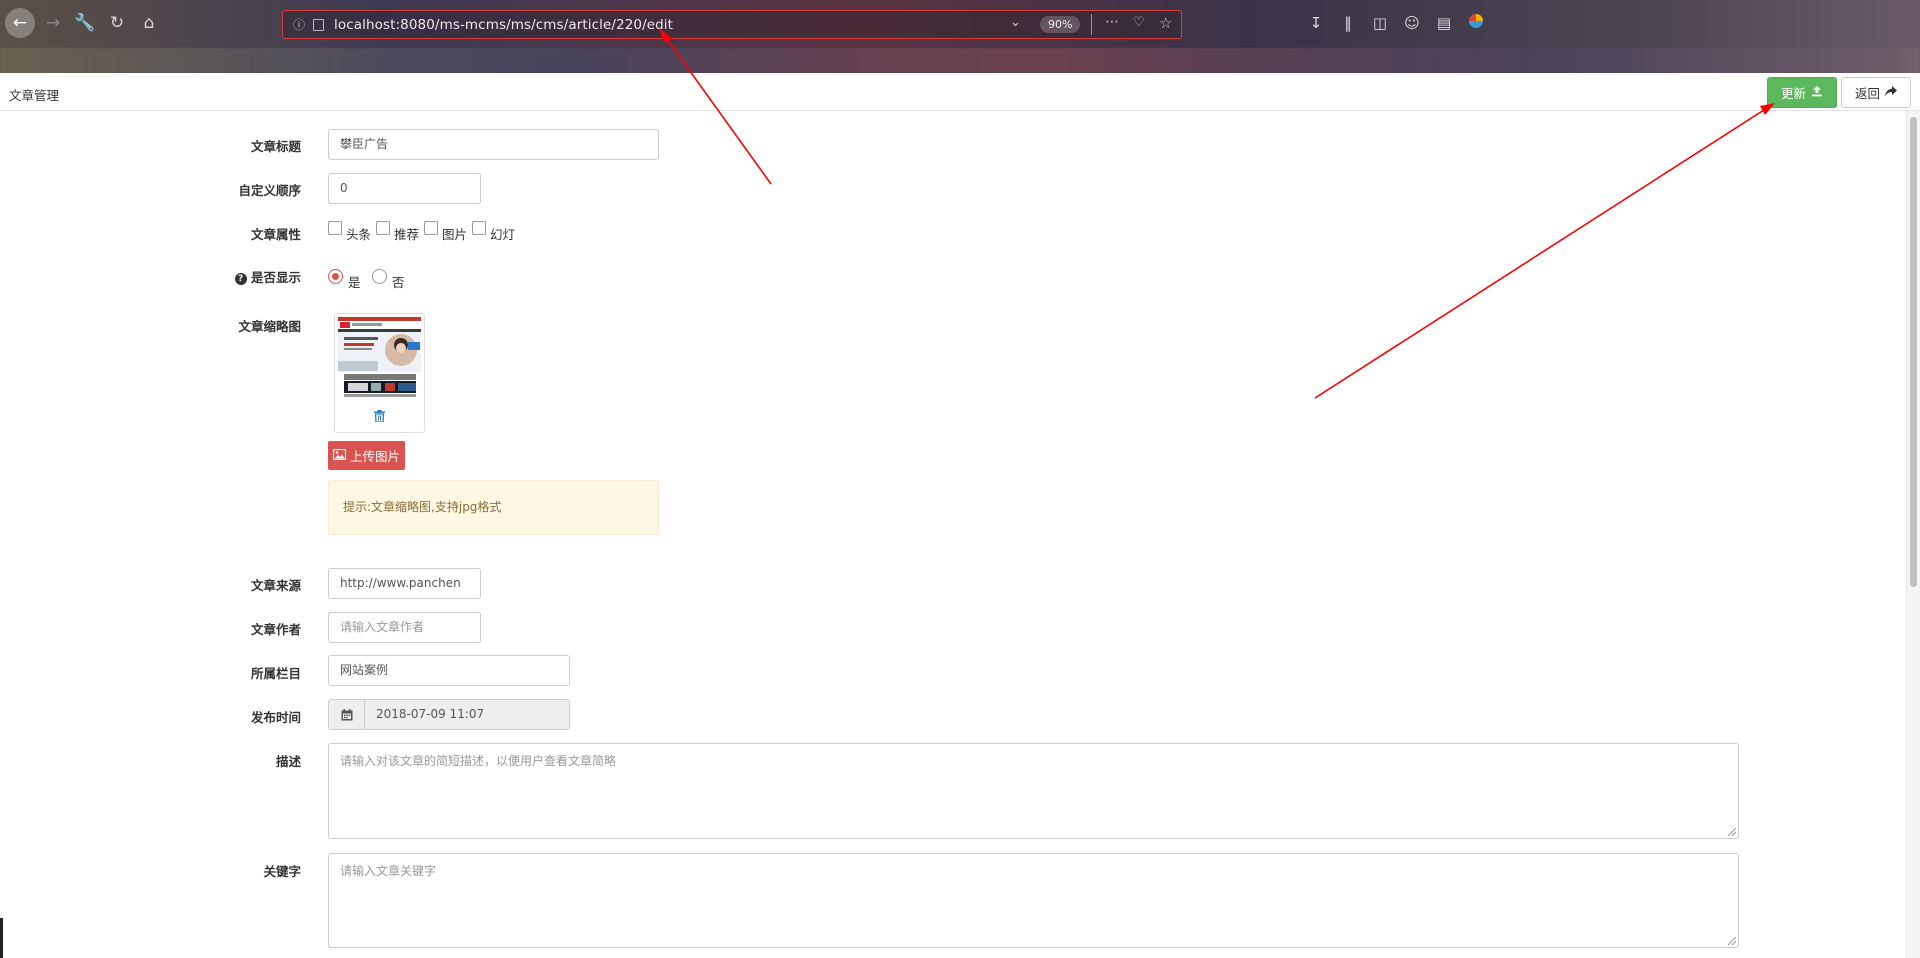  What do you see at coordinates (1139, 22) in the screenshot?
I see `pocket-icon: ♡` at bounding box center [1139, 22].